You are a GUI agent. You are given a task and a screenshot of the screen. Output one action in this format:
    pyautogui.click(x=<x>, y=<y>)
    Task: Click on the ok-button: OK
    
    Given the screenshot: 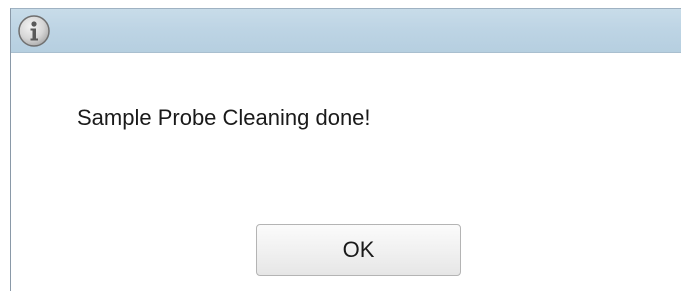 What is the action you would take?
    pyautogui.click(x=358, y=250)
    